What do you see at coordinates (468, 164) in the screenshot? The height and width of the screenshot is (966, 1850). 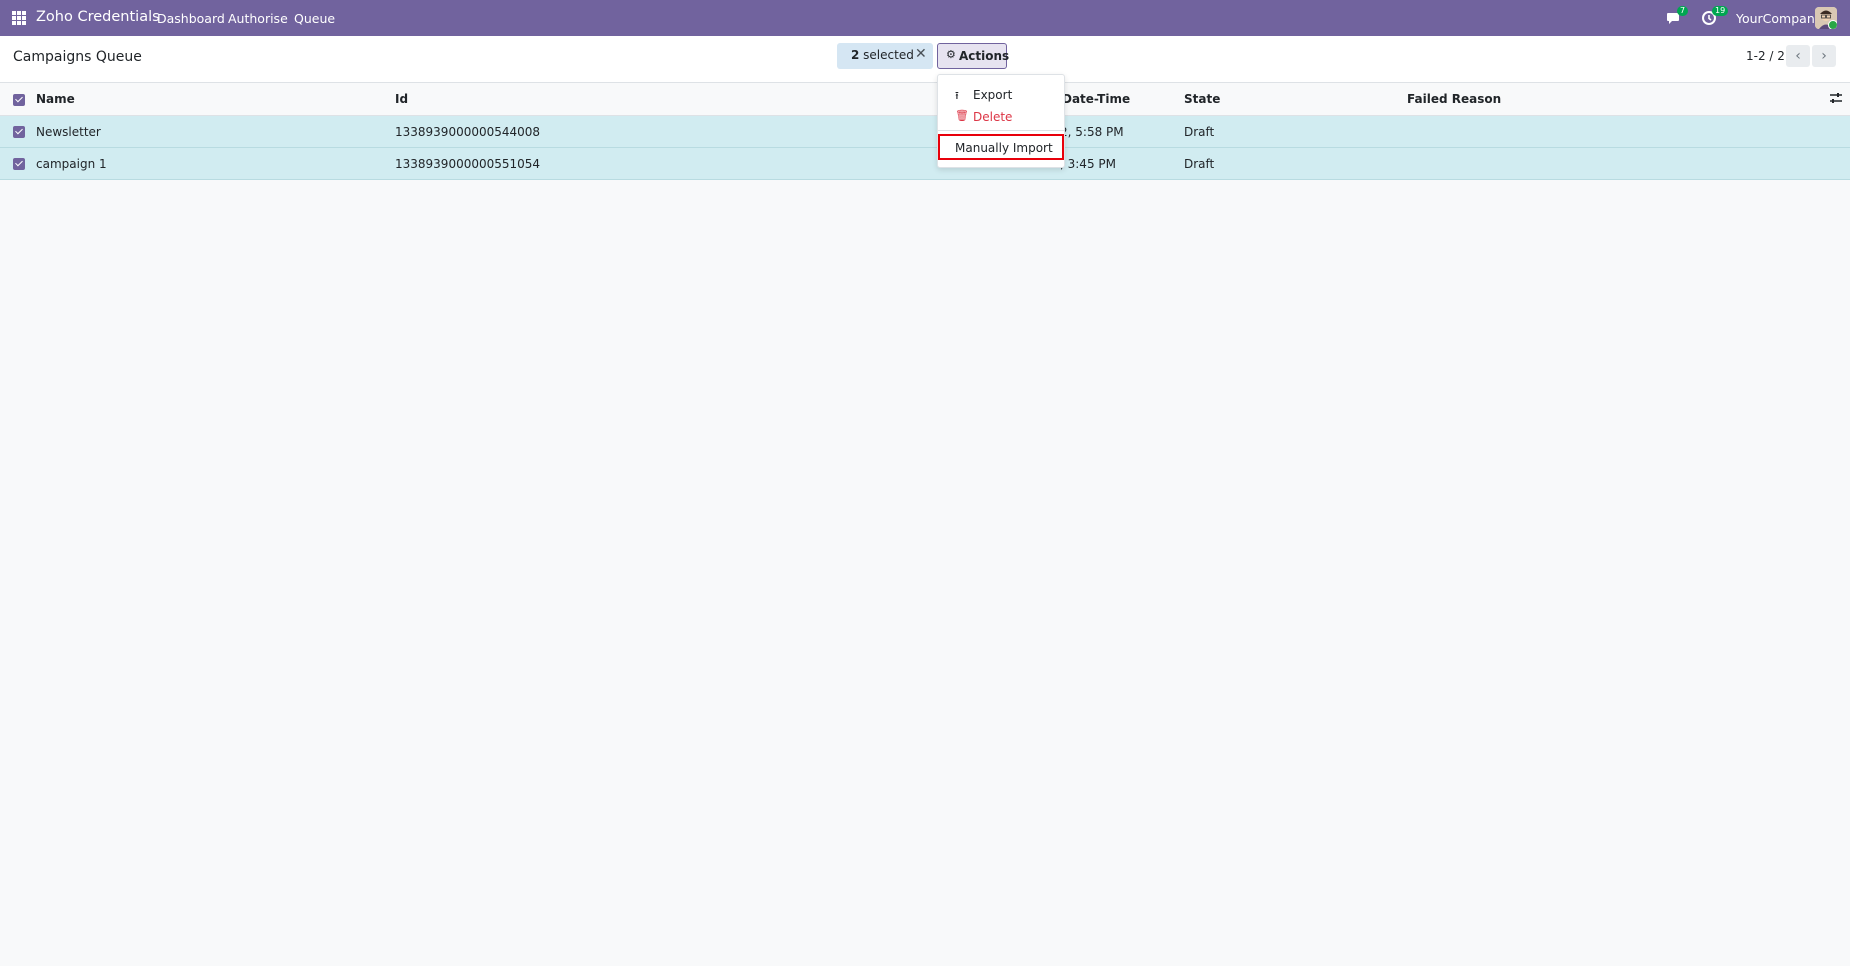 I see `cell-id: 1338939000000551054` at bounding box center [468, 164].